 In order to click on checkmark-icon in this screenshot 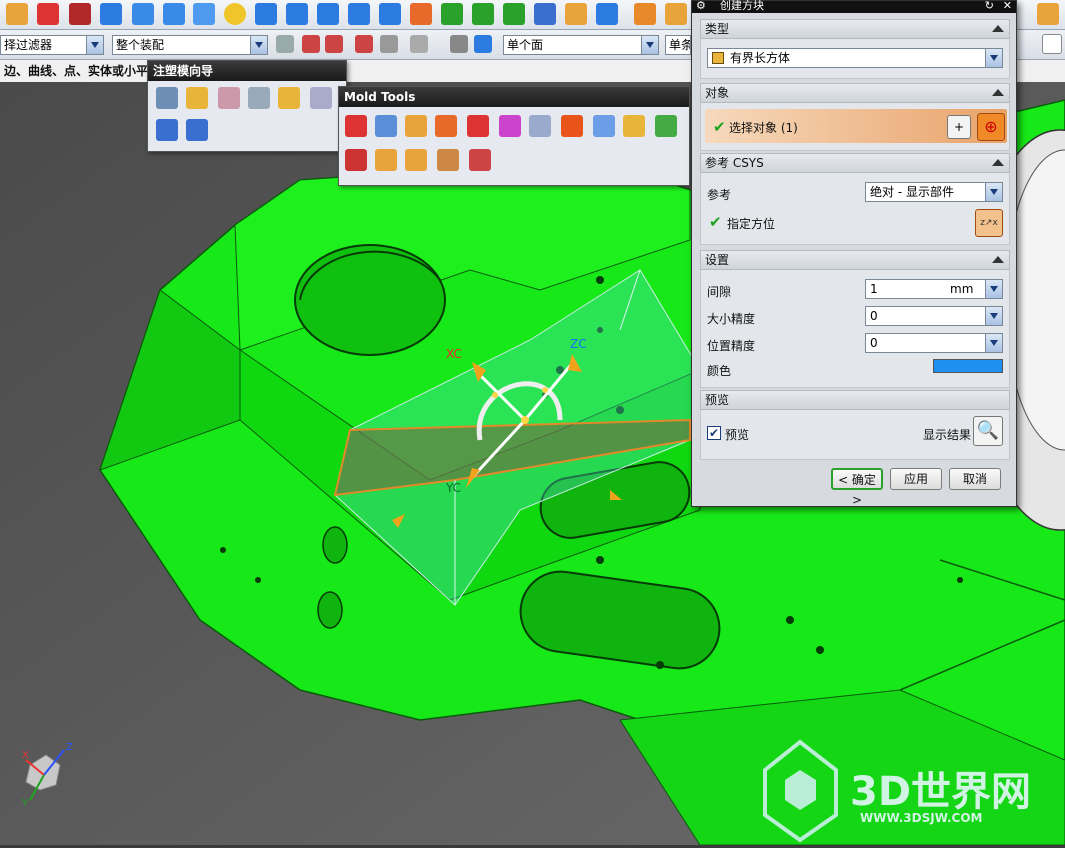, I will do `click(197, 98)`.